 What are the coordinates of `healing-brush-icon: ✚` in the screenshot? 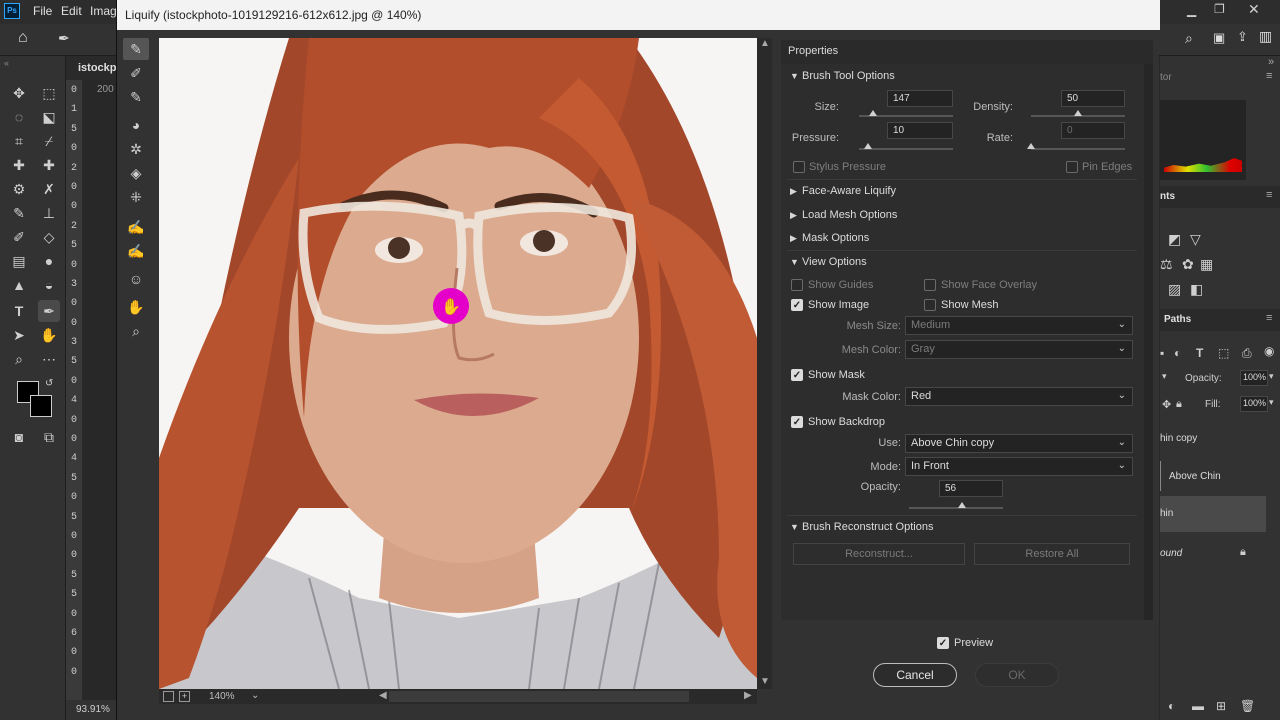 It's located at (19, 165).